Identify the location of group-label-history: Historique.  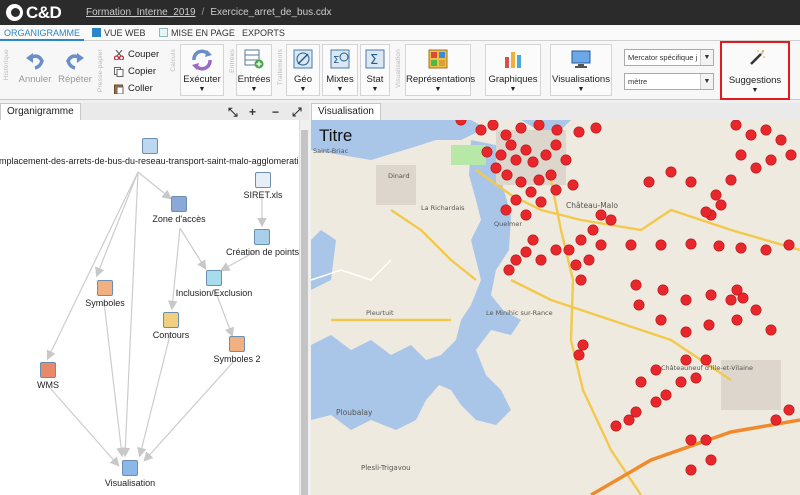
(6, 65).